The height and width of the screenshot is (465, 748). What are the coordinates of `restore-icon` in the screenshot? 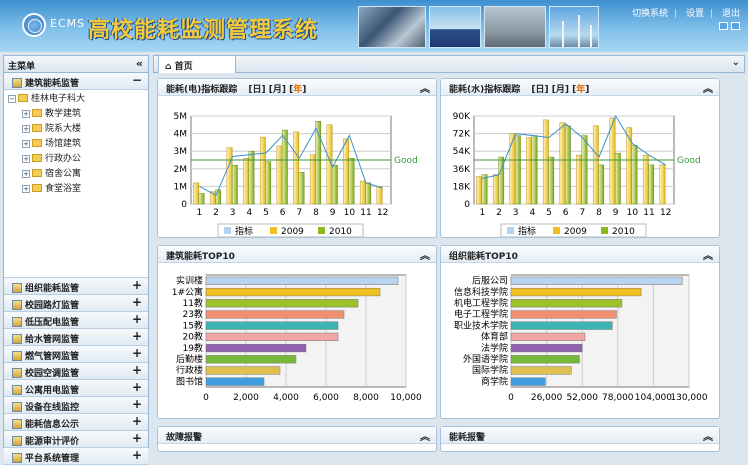 It's located at (723, 26).